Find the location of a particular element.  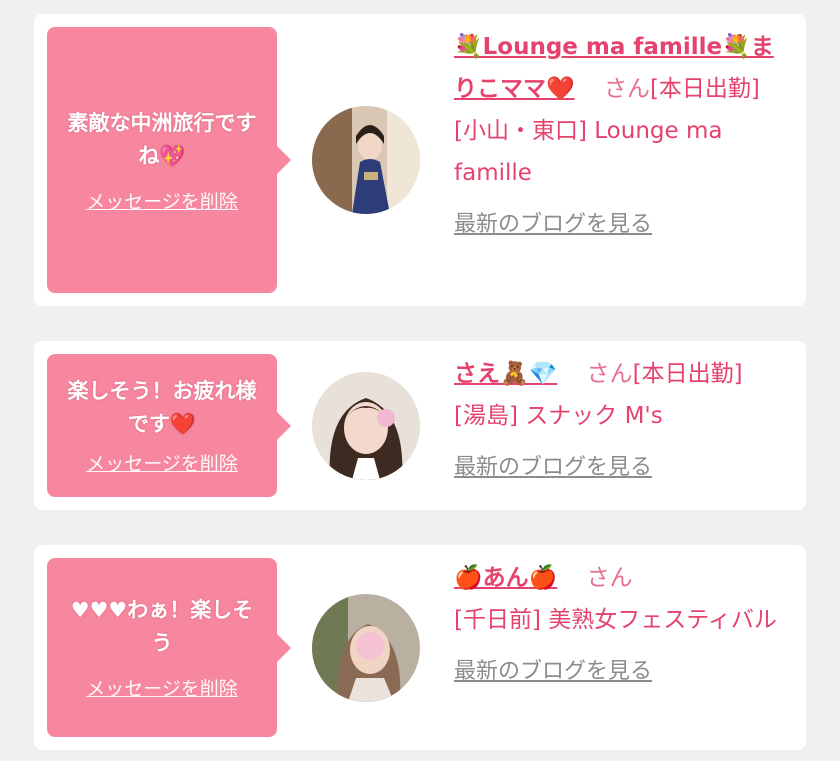

shop-info: [小山・東口] Lounge ma famille is located at coordinates (588, 152).